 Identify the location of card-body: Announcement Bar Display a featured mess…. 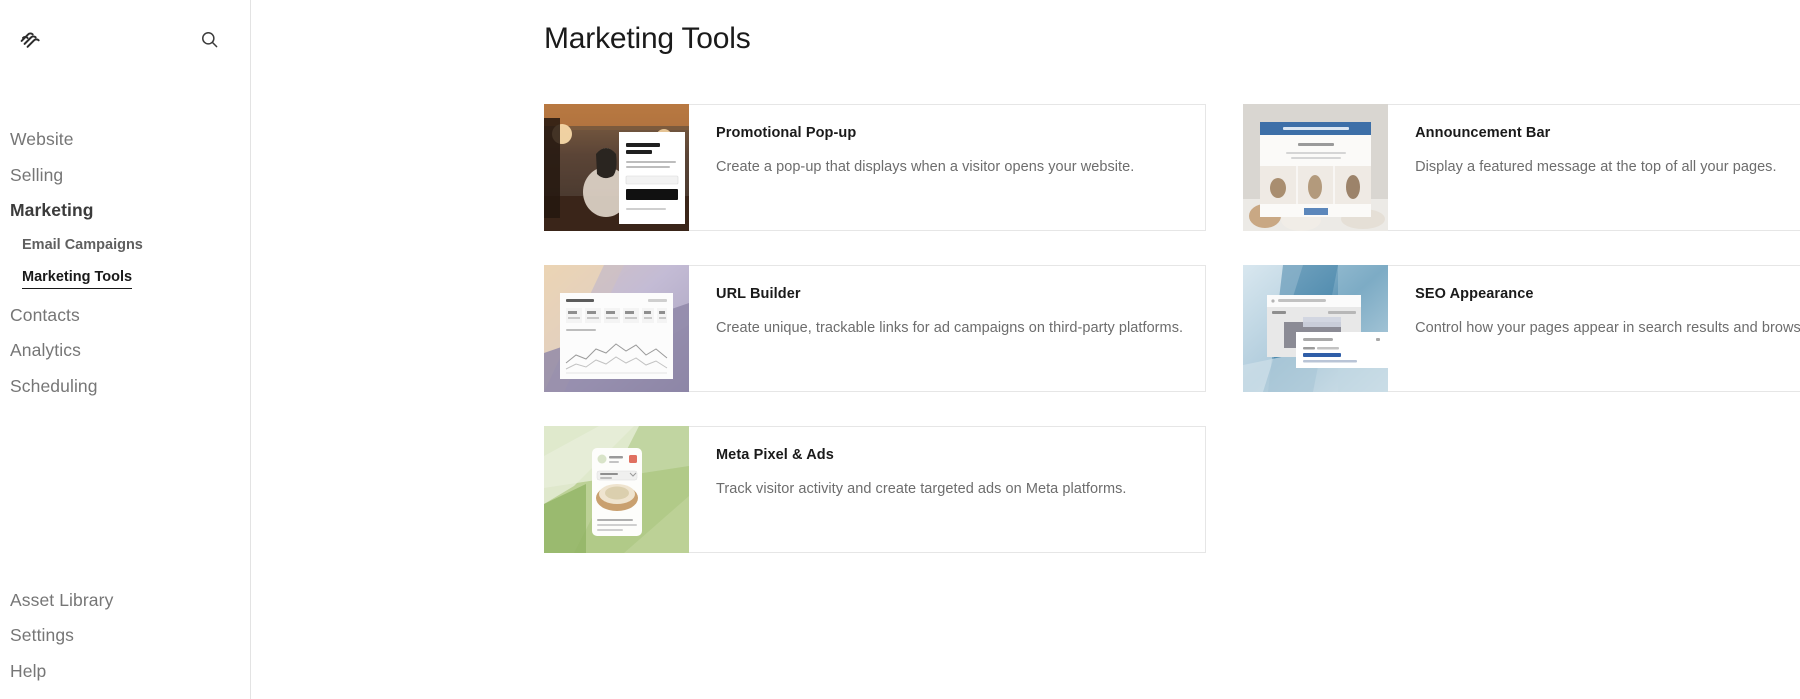
(1594, 167).